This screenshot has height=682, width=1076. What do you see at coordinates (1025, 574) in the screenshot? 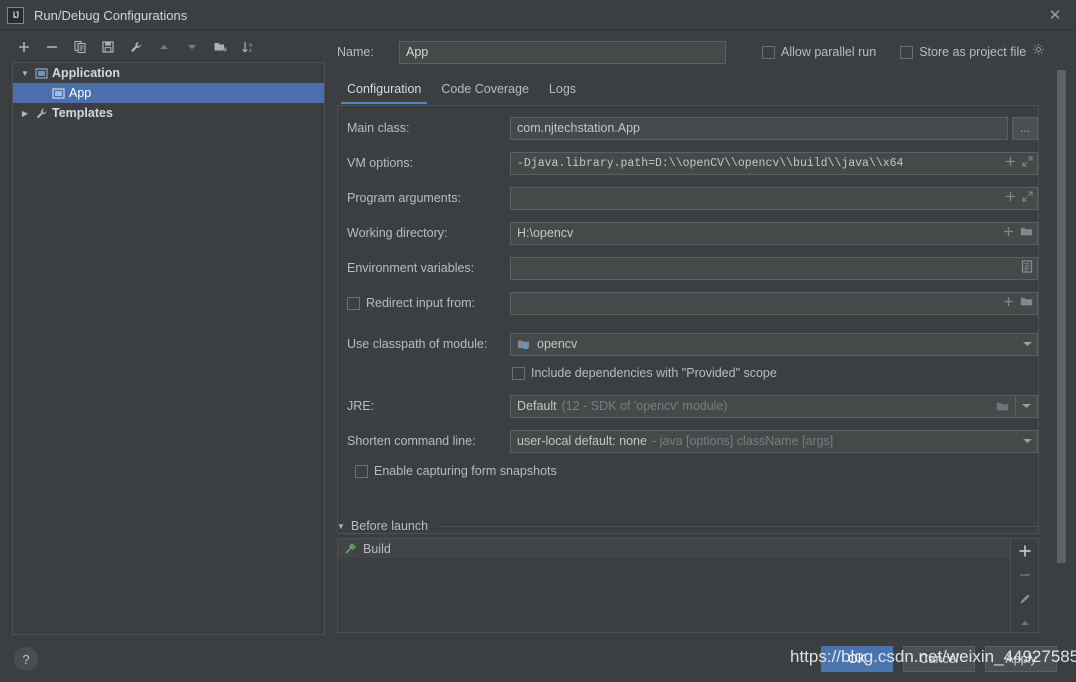
I see `remove-task-button` at bounding box center [1025, 574].